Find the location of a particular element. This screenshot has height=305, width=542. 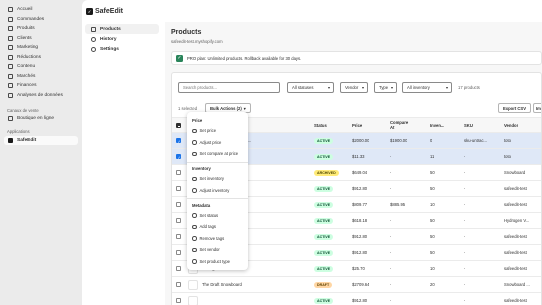

menu-item-set-vendor: Set vendor is located at coordinates (217, 250).